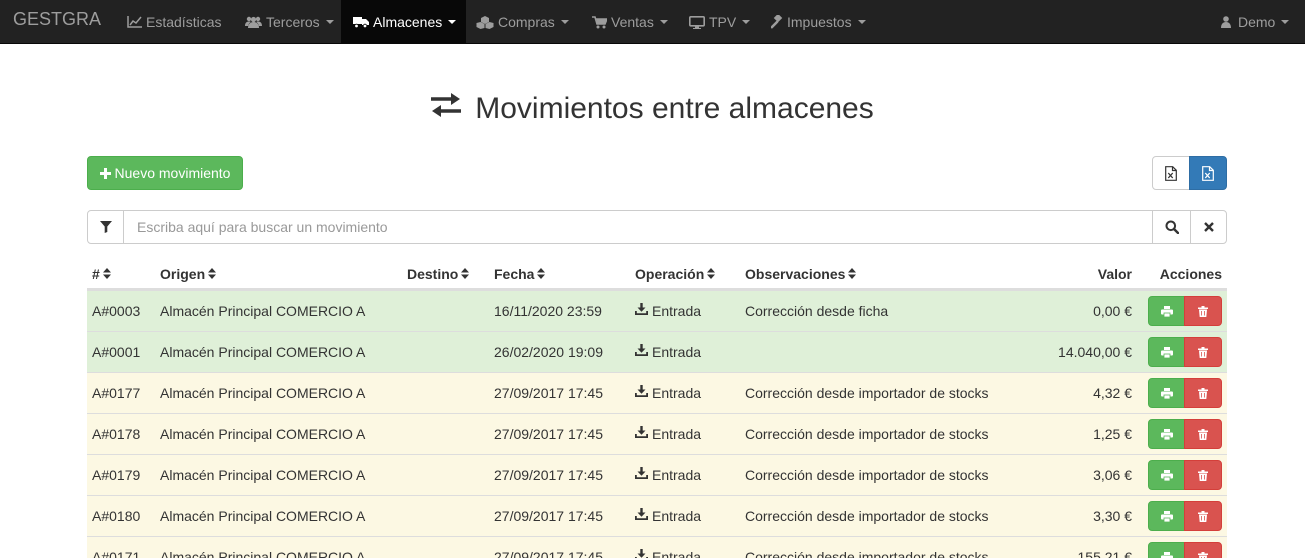 The height and width of the screenshot is (558, 1305). I want to click on column-header-fecha: Fecha, so click(520, 274).